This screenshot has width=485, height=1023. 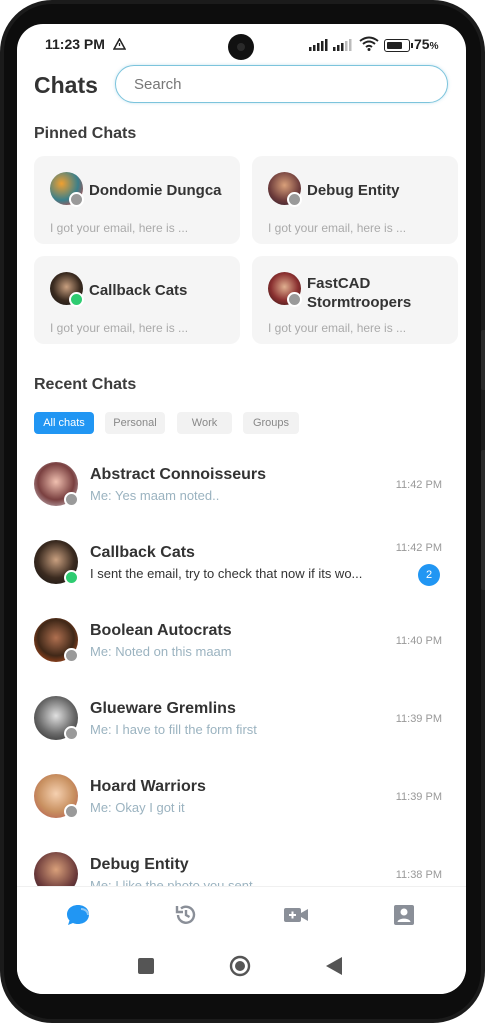 What do you see at coordinates (75, 44) in the screenshot?
I see `status-time: 11:23 PM` at bounding box center [75, 44].